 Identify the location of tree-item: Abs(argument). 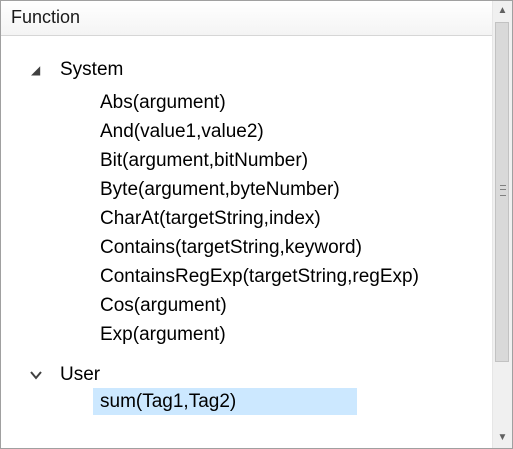
(163, 103).